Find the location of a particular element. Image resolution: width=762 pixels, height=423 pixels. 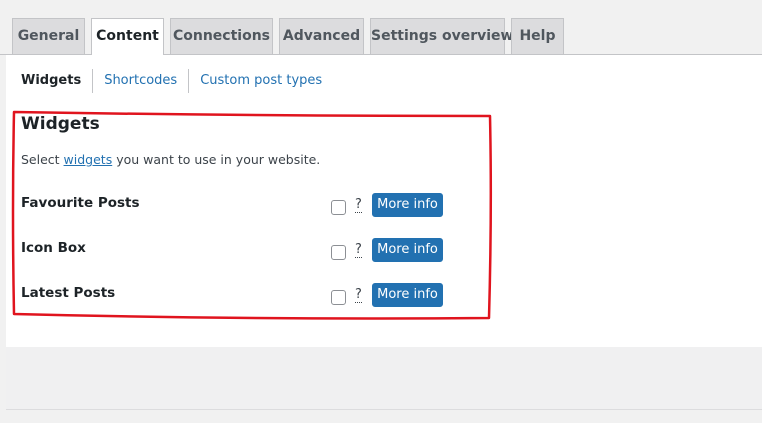

widget-help-icon-box: ? is located at coordinates (358, 250).